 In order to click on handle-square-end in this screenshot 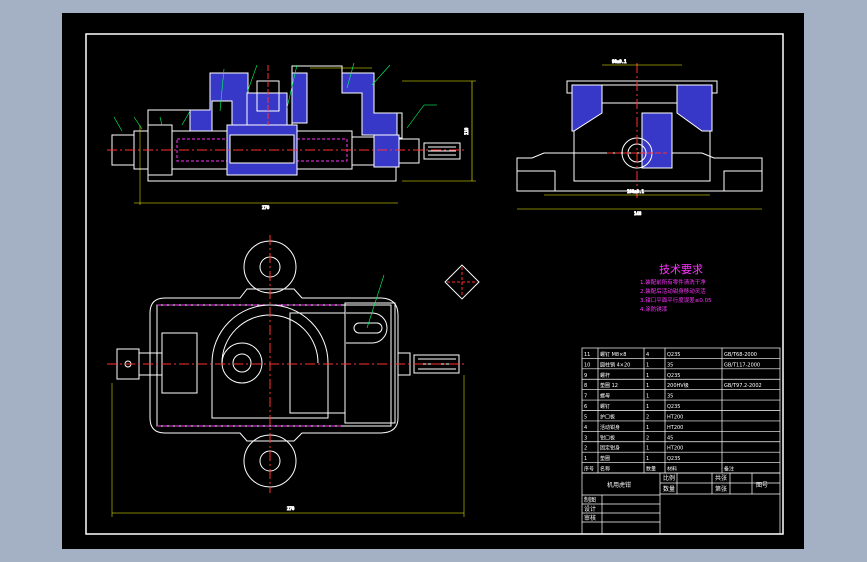, I will do `click(442, 151)`.